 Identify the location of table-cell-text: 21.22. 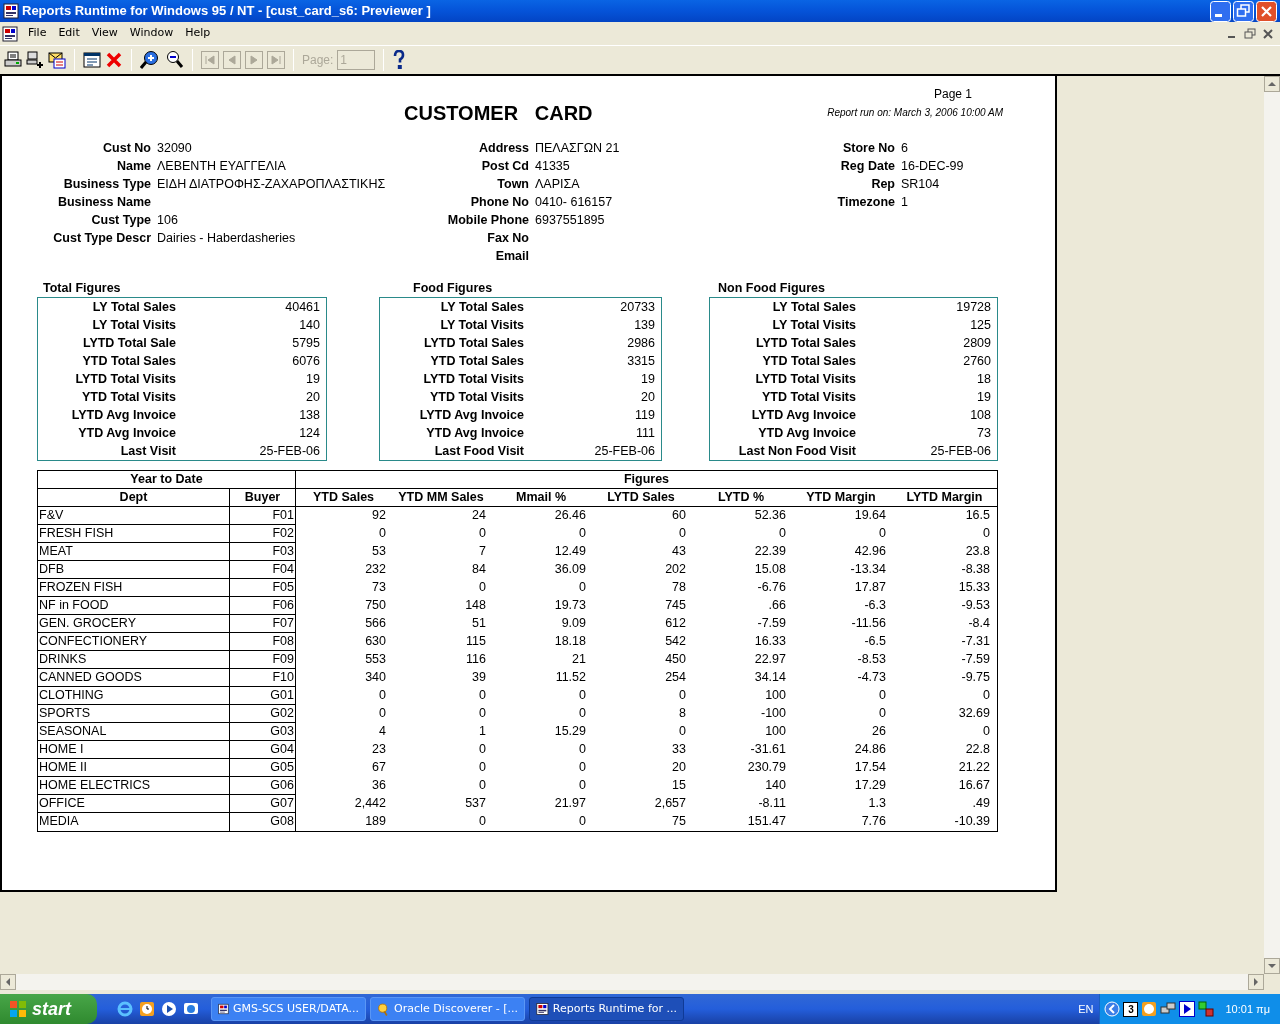
(974, 767).